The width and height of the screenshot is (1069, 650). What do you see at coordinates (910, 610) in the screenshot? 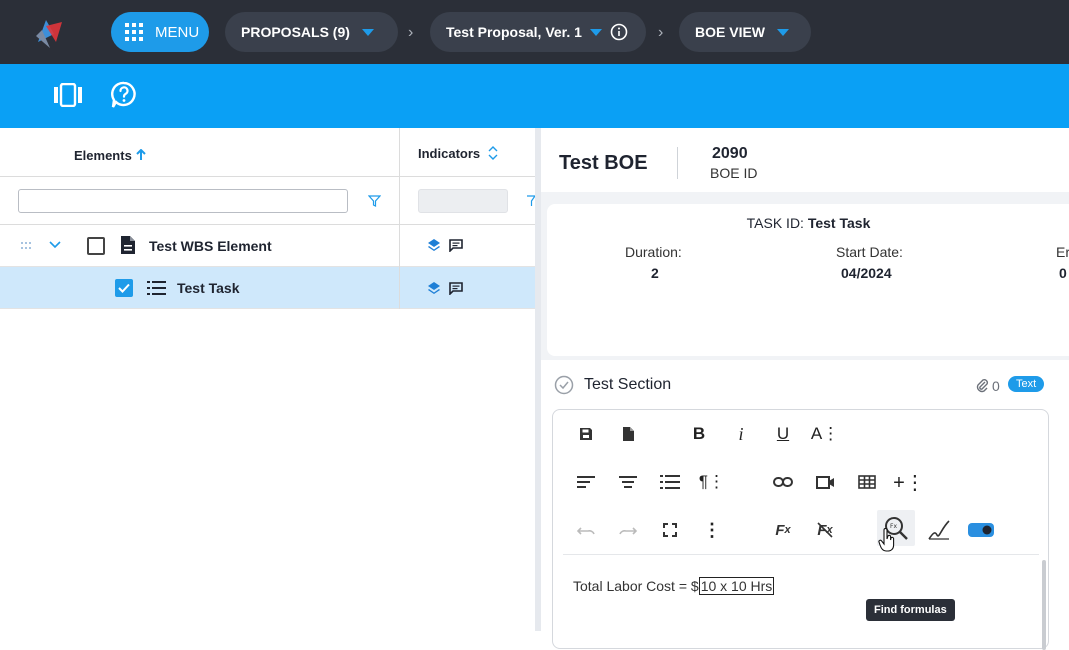
I see `find-formulas-tooltip: Find formulas` at bounding box center [910, 610].